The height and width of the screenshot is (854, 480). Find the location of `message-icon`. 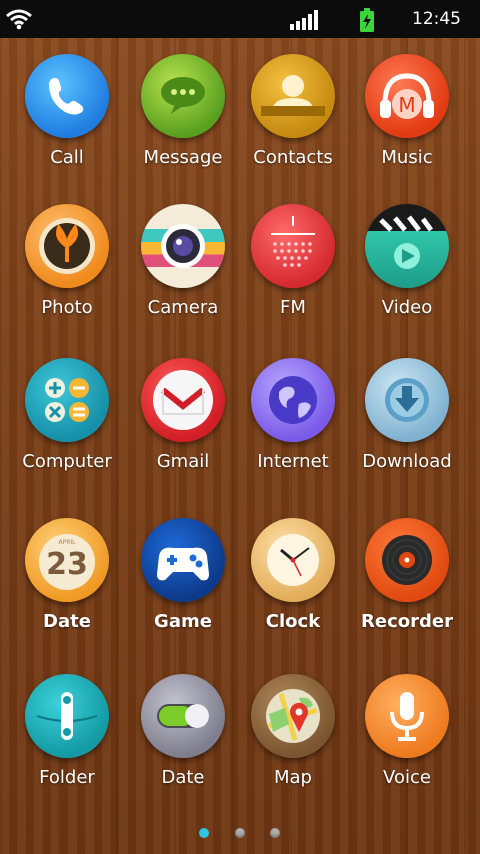

message-icon is located at coordinates (183, 96).